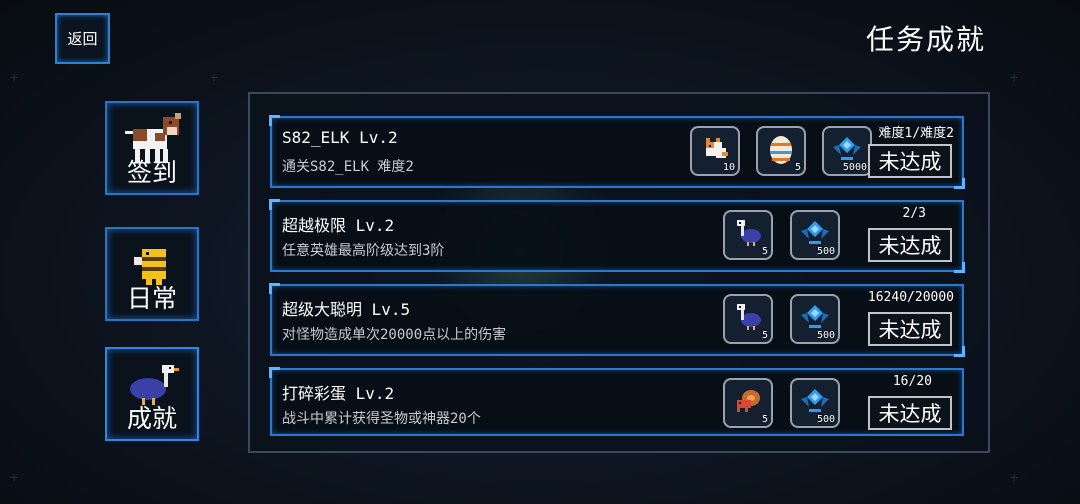 The width and height of the screenshot is (1080, 504). I want to click on back-button: 返回, so click(82, 38).